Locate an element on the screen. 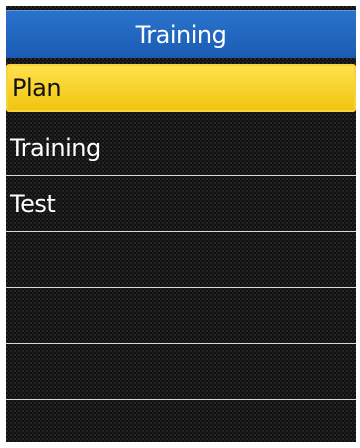  menu-item-label: Plan is located at coordinates (37, 88).